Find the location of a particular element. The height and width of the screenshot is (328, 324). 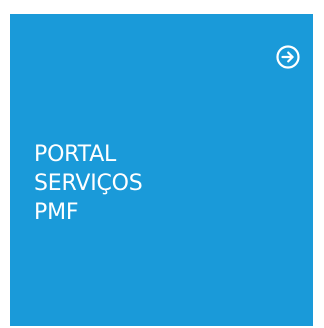

tile-title-line-3: PMF is located at coordinates (56, 212).